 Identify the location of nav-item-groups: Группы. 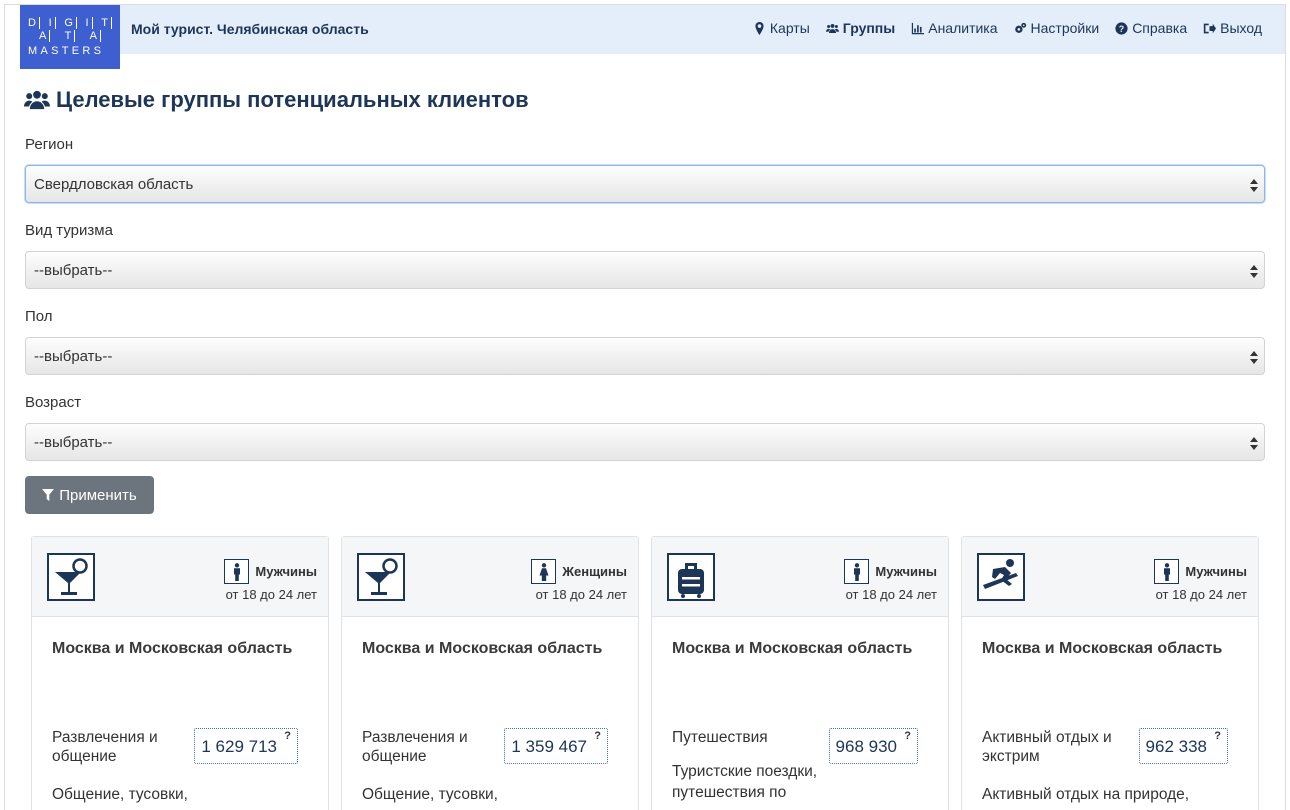
(860, 28).